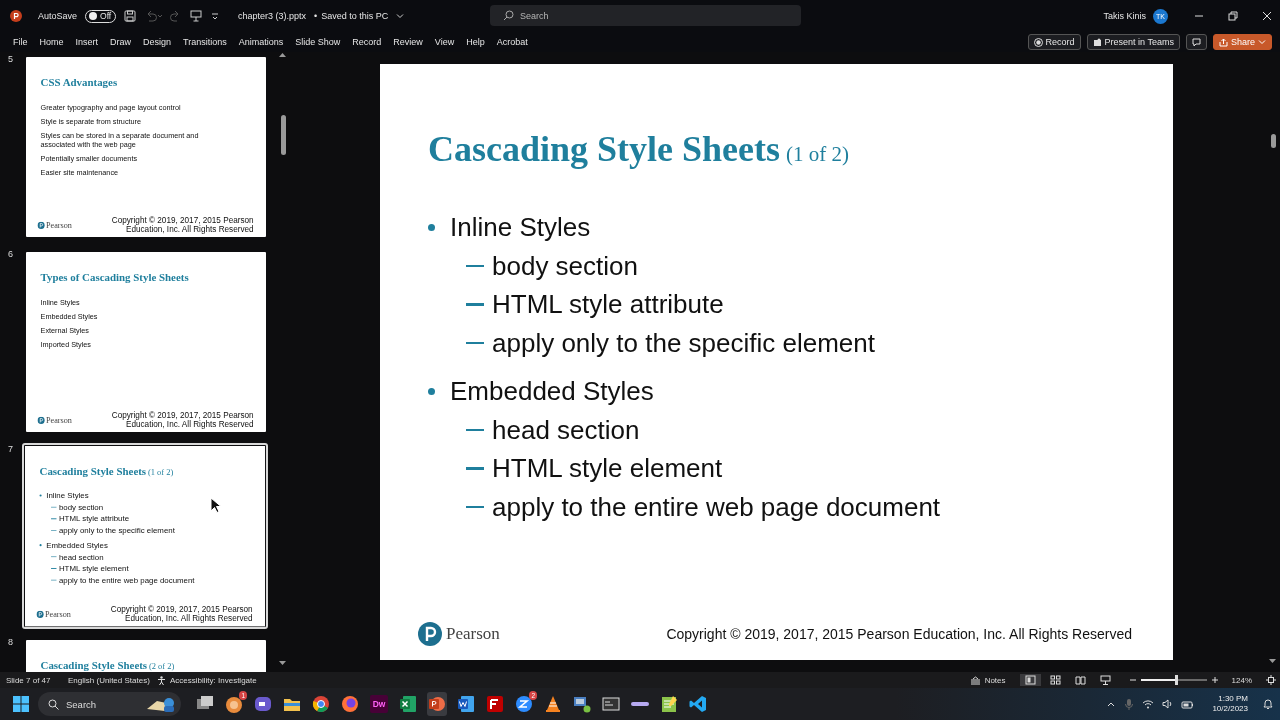 The image size is (1280, 720). I want to click on comment-icon, so click(1196, 42).